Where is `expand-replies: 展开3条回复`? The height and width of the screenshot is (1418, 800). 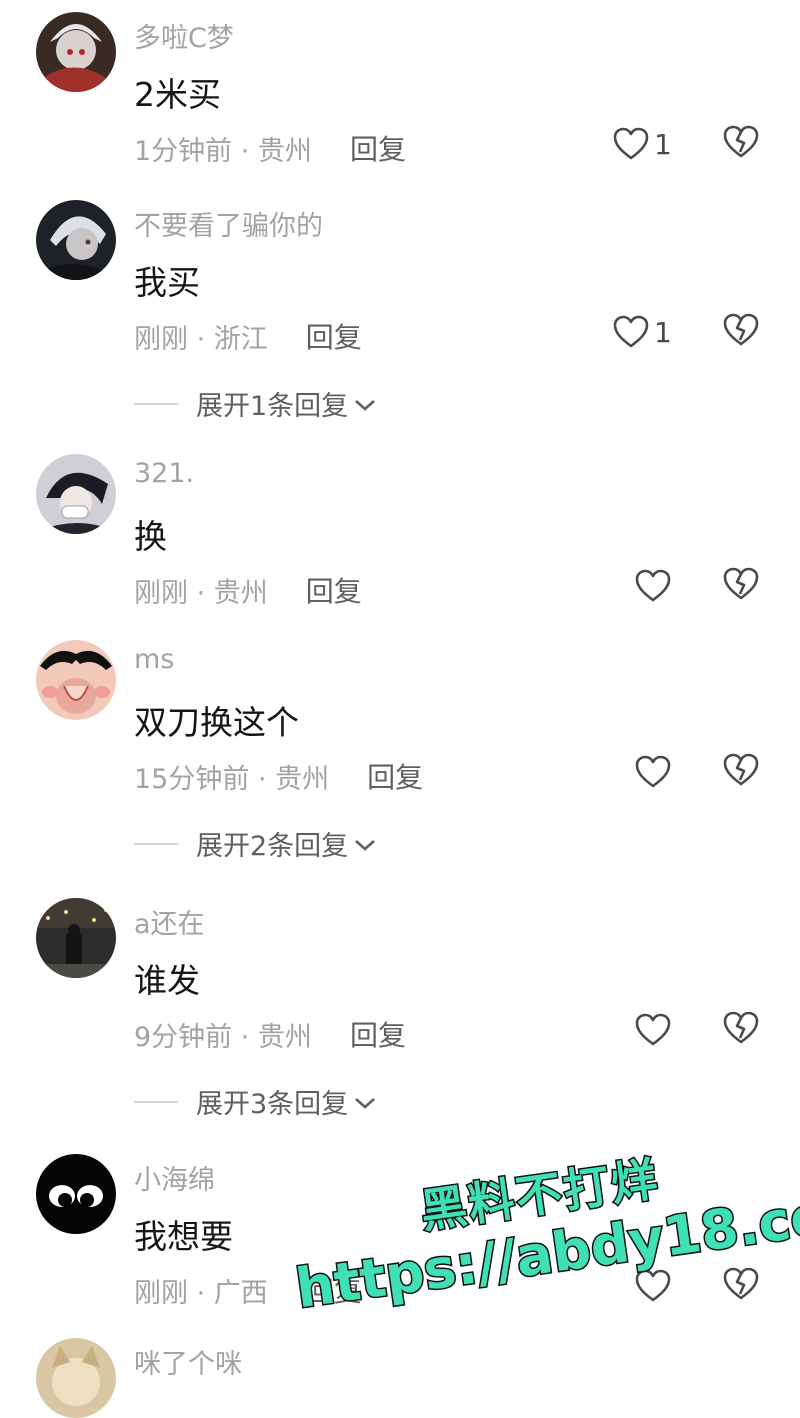
expand-replies: 展开3条回复 is located at coordinates (255, 1101).